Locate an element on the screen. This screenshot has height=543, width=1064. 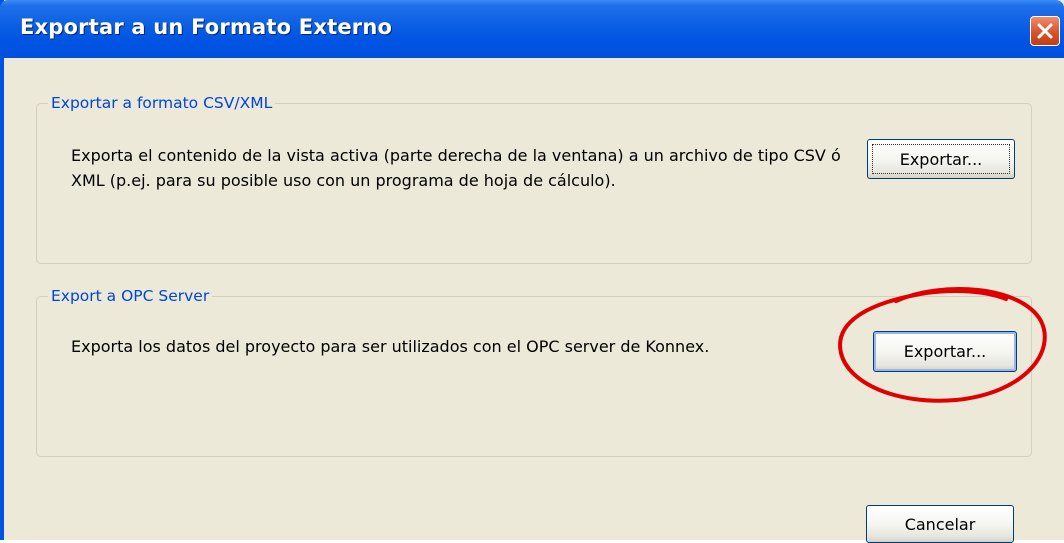
close-button is located at coordinates (1045, 31).